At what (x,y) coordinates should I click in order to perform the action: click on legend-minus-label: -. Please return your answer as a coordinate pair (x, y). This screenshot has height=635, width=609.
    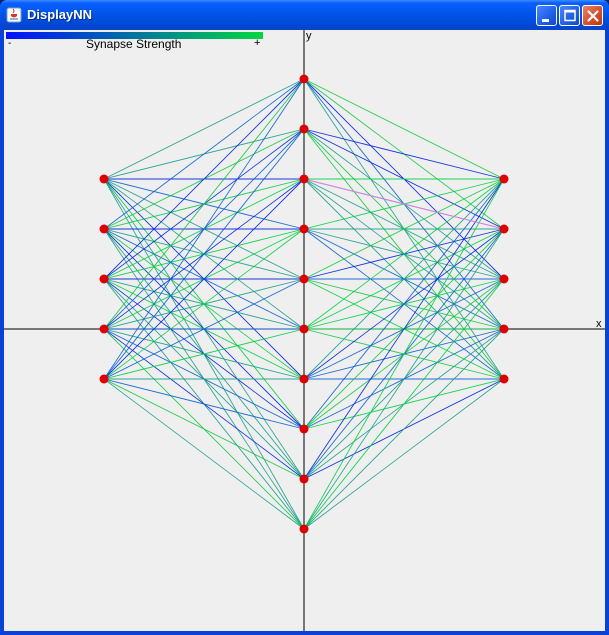
    Looking at the image, I should click on (10, 43).